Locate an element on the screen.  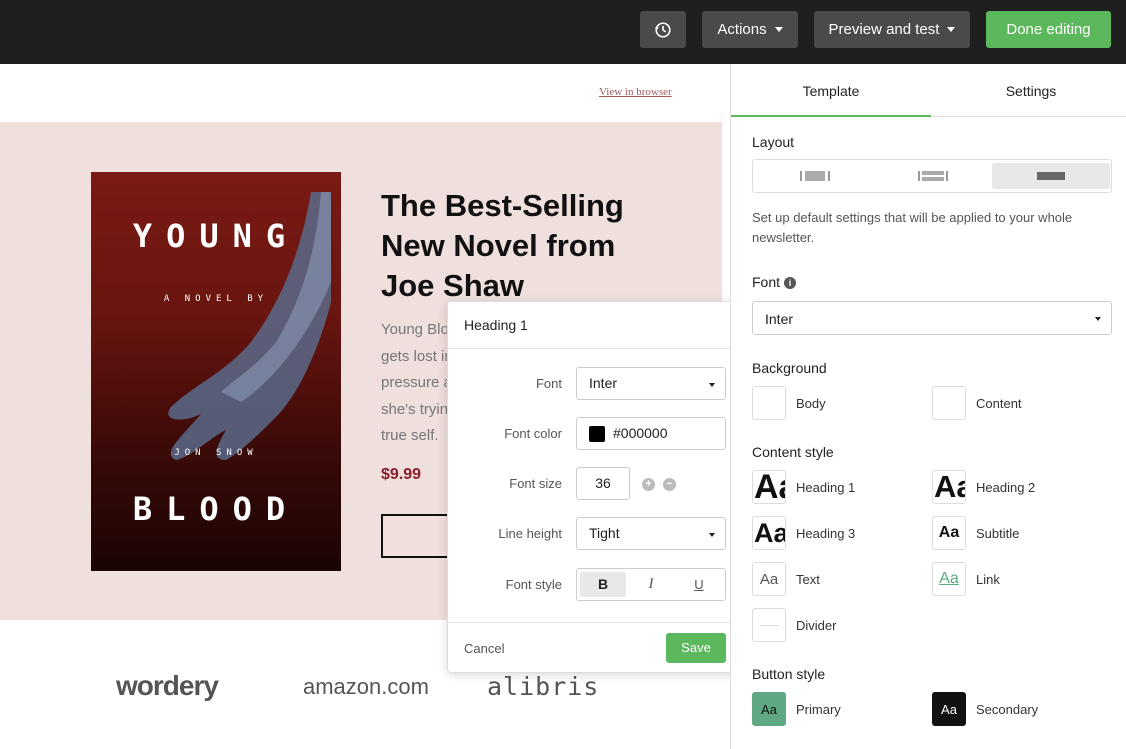
content-style-divider: Divider is located at coordinates (794, 625).